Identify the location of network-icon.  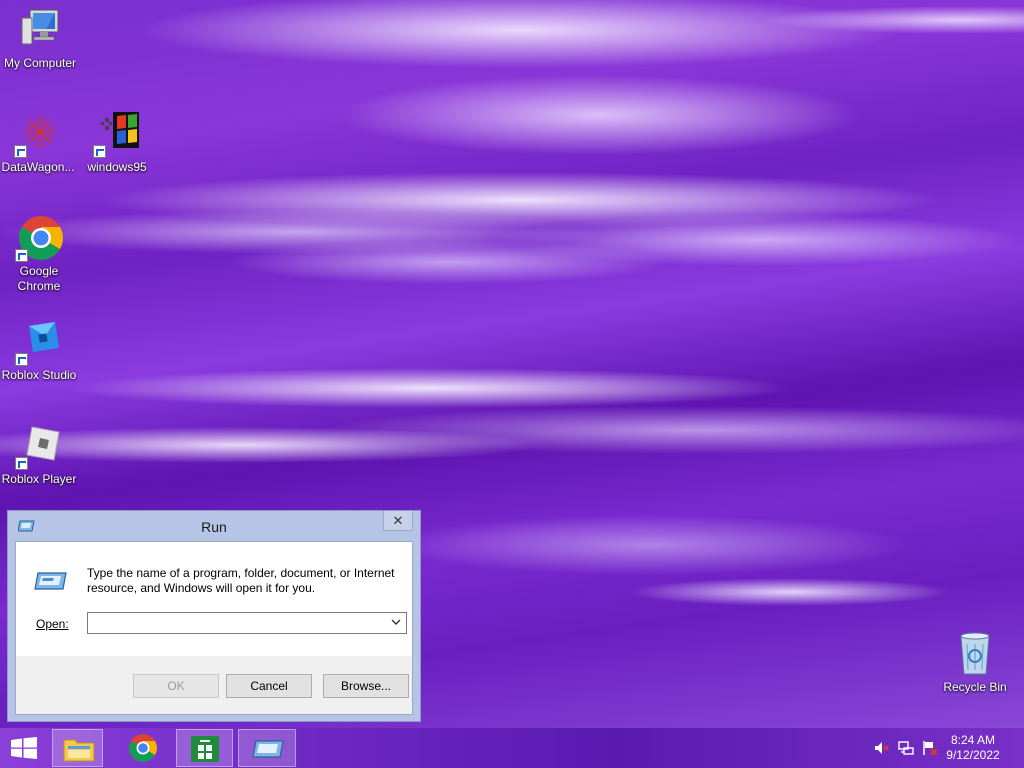
(906, 748).